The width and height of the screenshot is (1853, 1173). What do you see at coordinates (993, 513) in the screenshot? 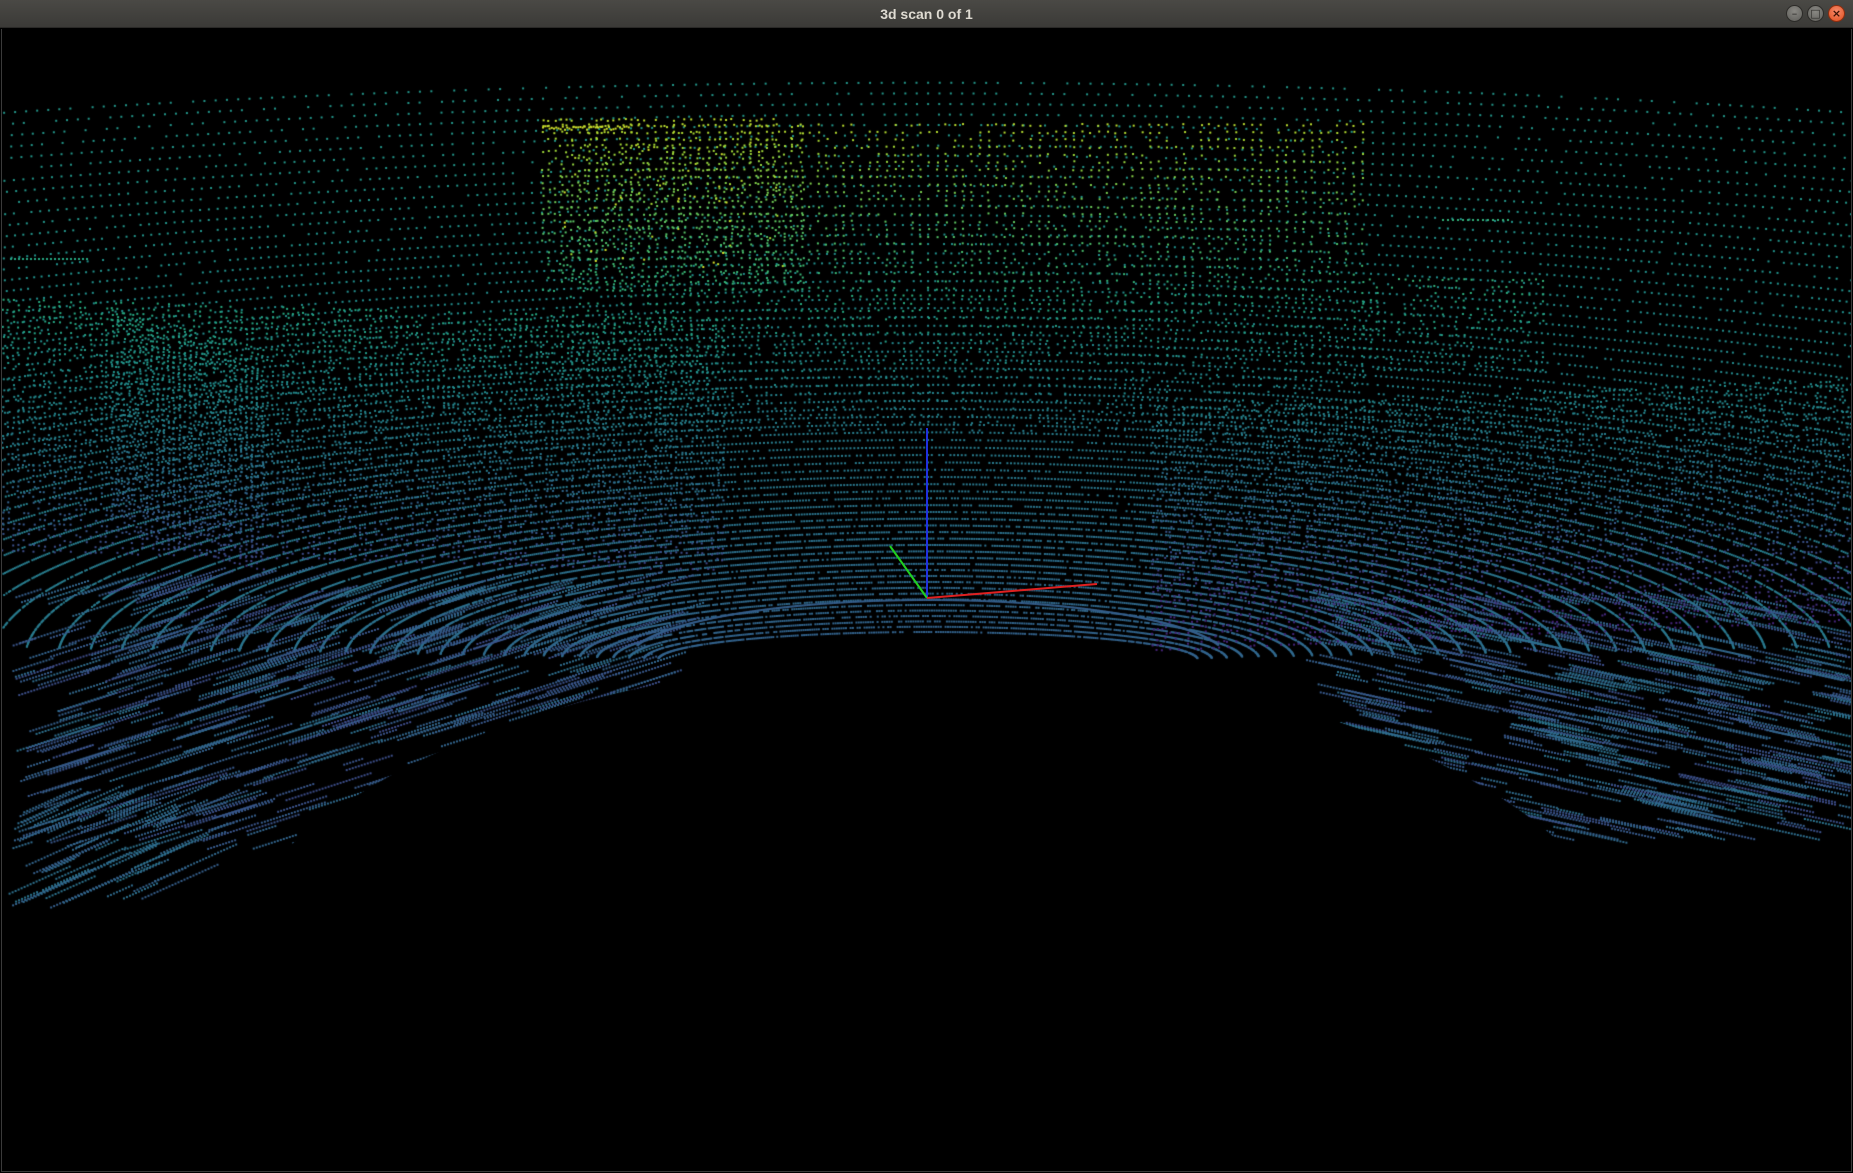
I see `coordinate-axes` at bounding box center [993, 513].